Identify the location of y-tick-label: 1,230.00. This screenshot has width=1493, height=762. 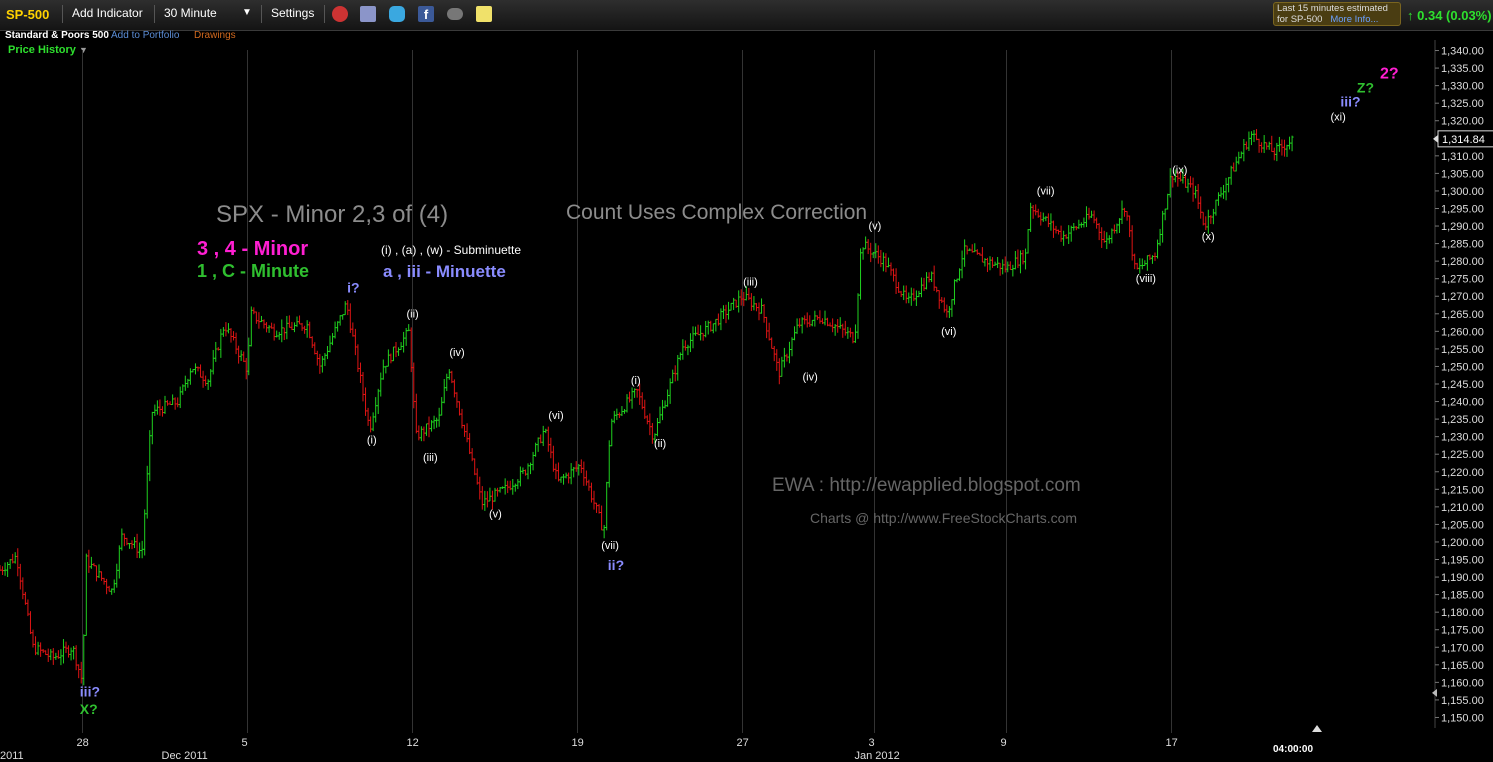
(1462, 438).